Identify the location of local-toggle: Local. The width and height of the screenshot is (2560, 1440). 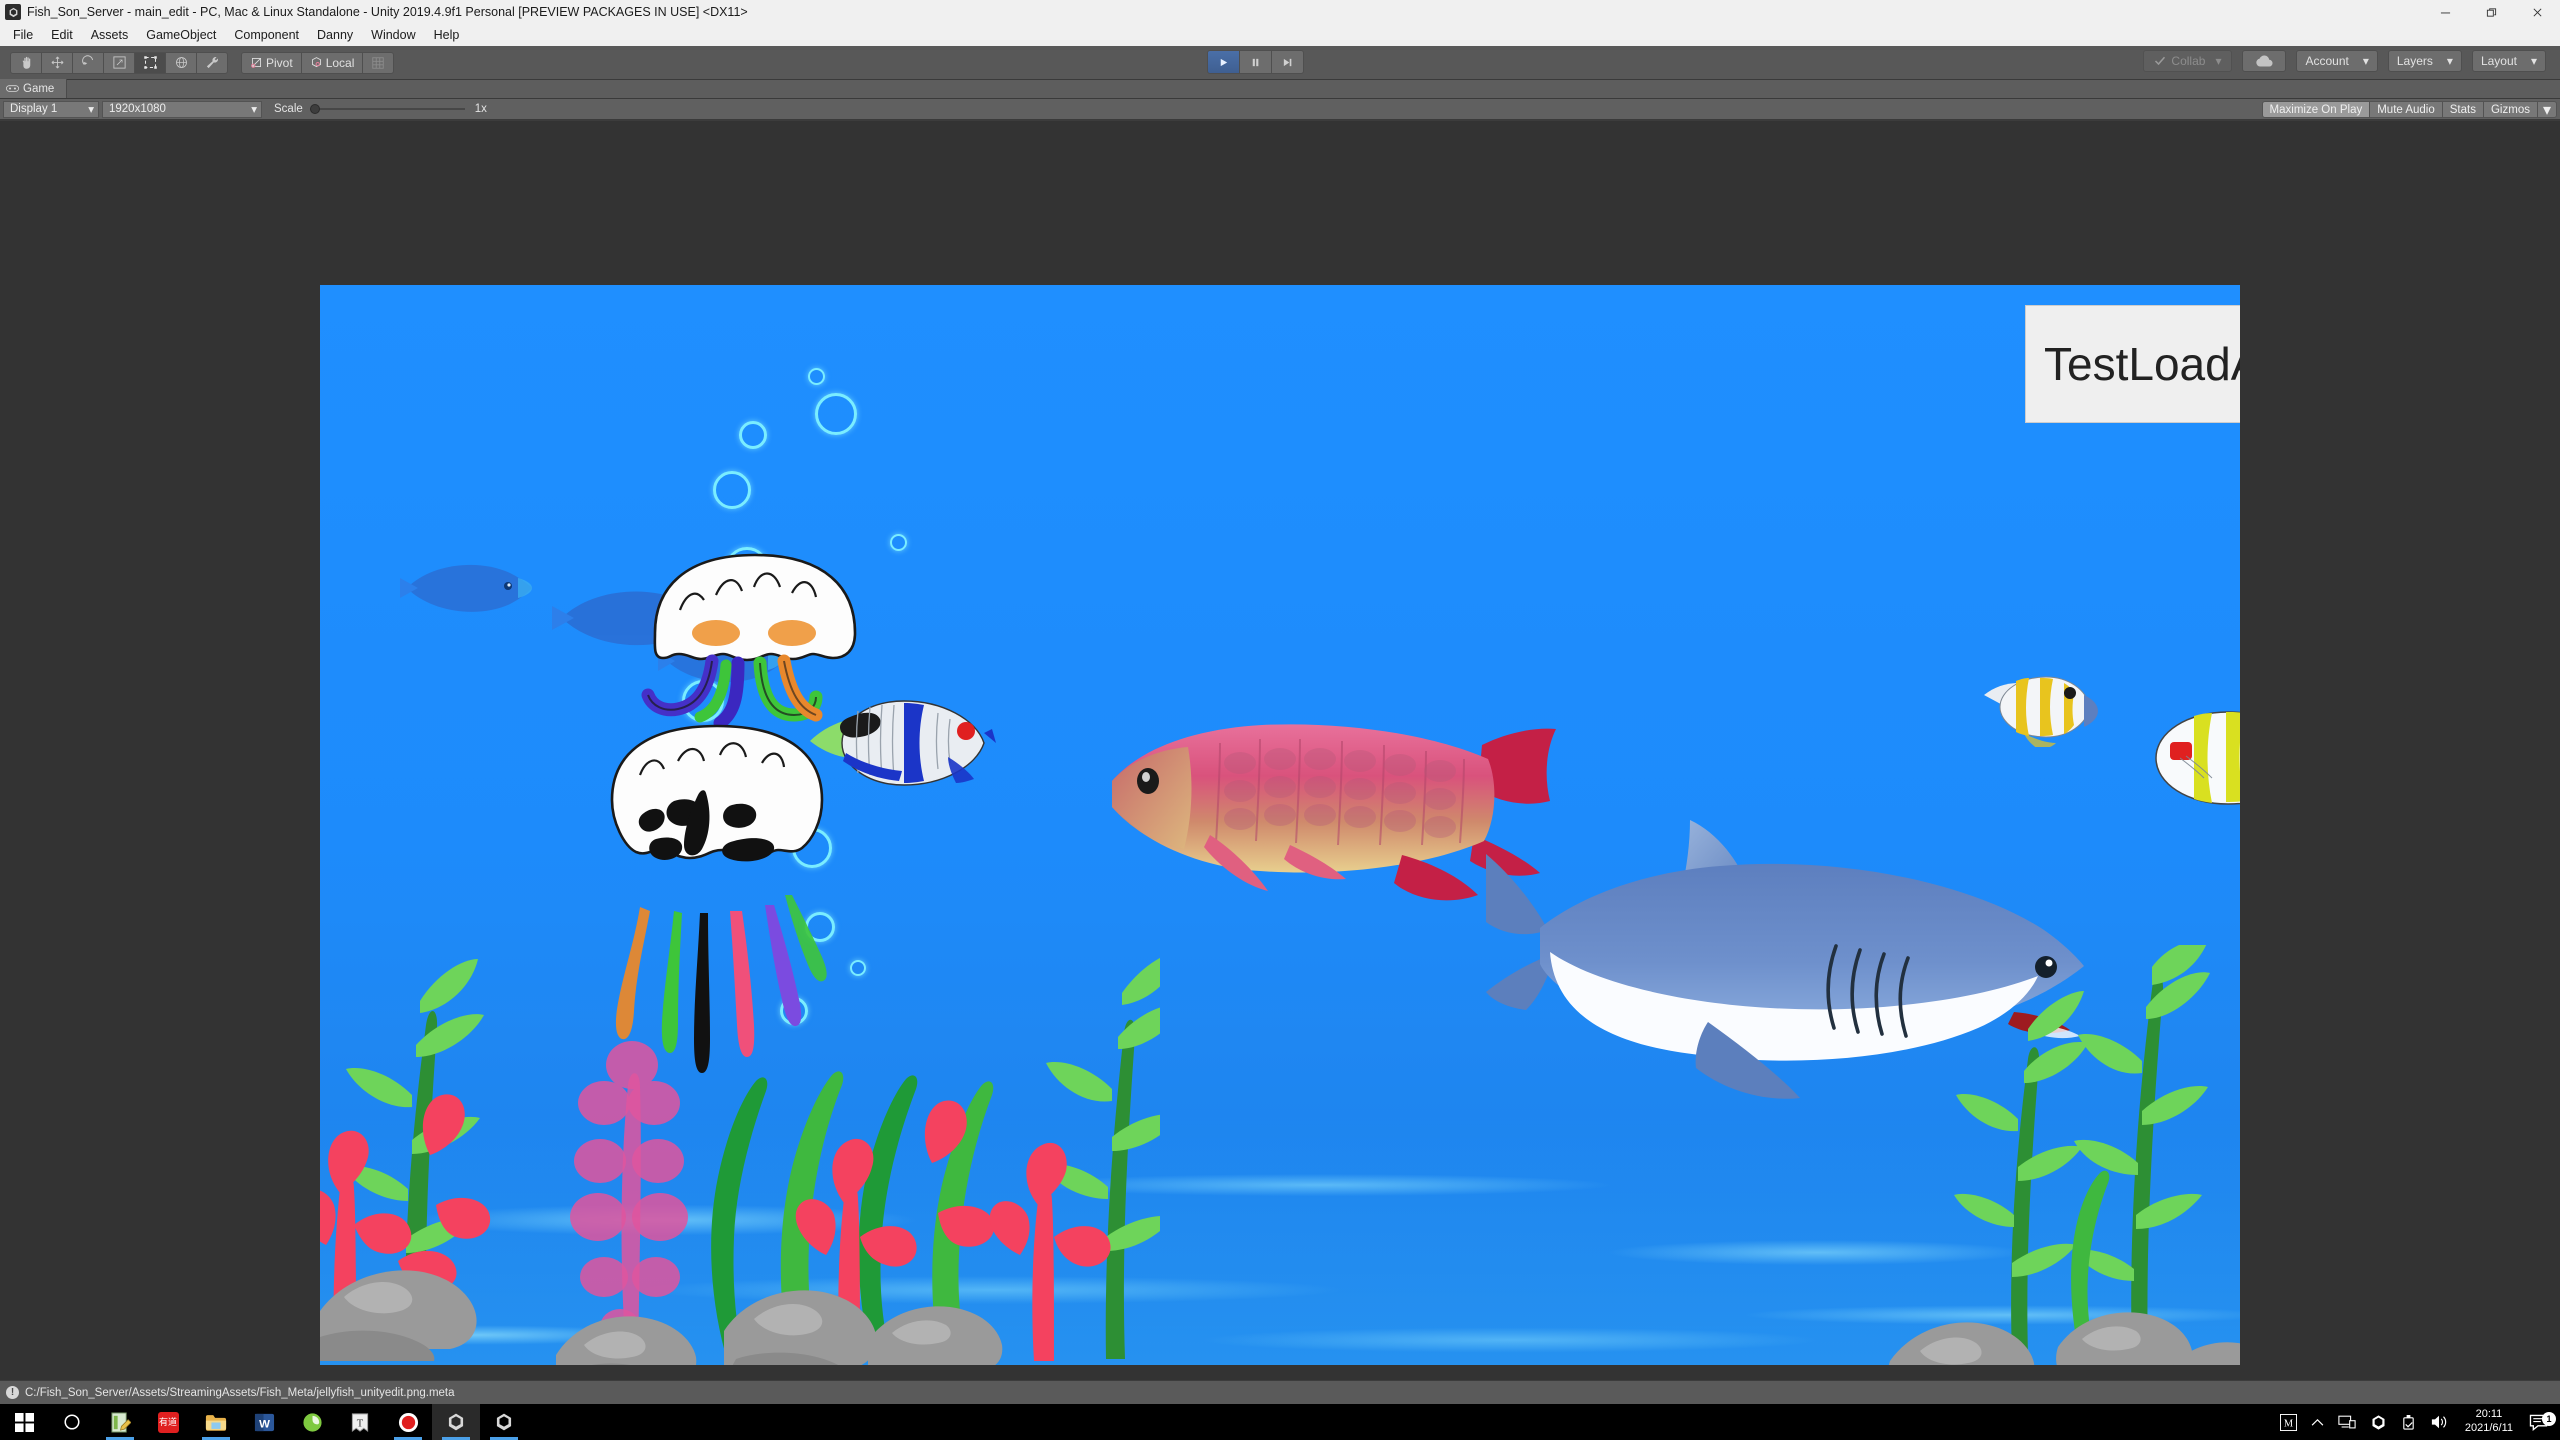
(332, 62).